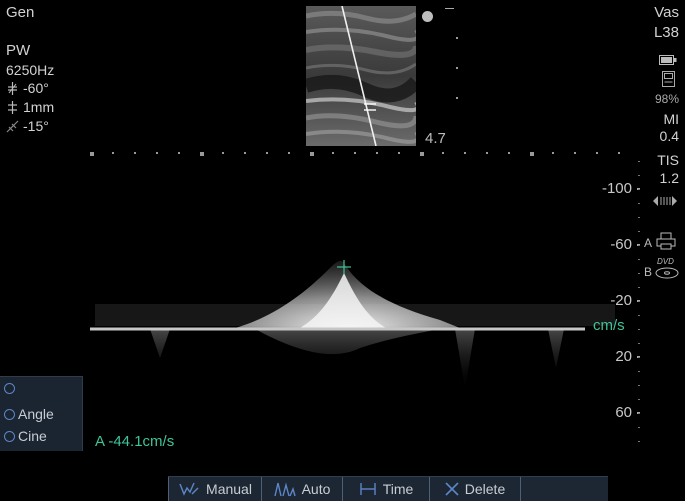  What do you see at coordinates (301, 489) in the screenshot?
I see `auto-trace-button: Auto` at bounding box center [301, 489].